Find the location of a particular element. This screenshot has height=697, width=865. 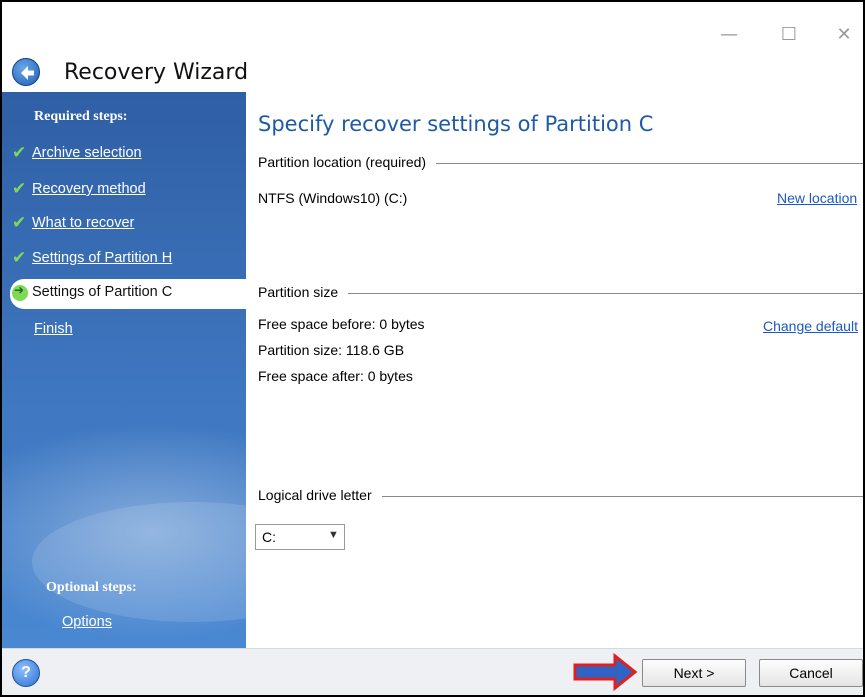

drive-letter-value: C: is located at coordinates (269, 537).